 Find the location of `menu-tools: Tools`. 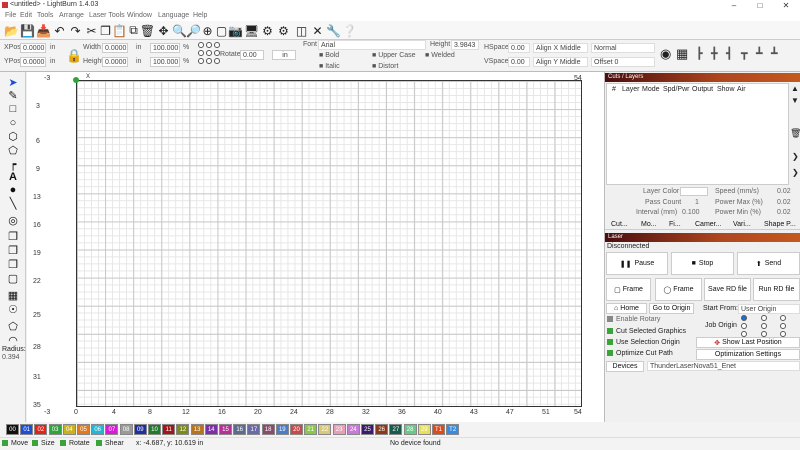

menu-tools: Tools is located at coordinates (45, 15).